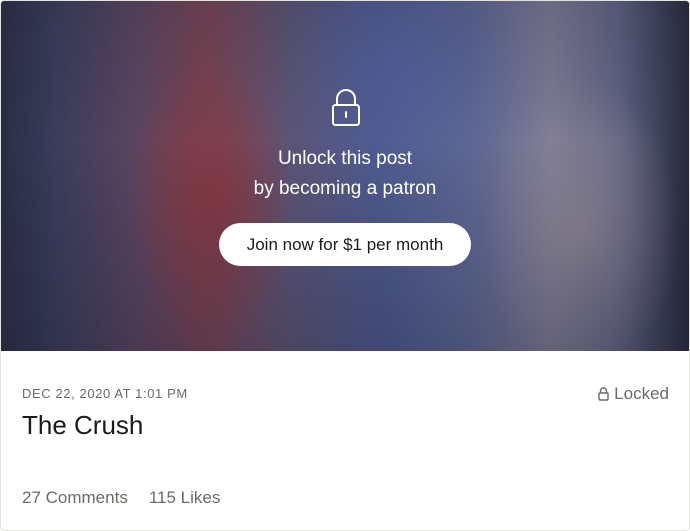 The image size is (690, 531). What do you see at coordinates (345, 158) in the screenshot?
I see `unlock-title: Unlock this post` at bounding box center [345, 158].